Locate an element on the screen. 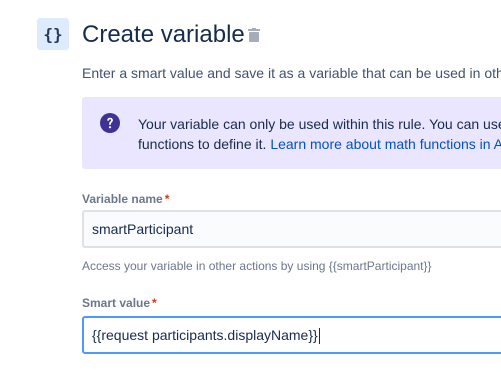  variable-braces-glyph: {} is located at coordinates (53, 34).